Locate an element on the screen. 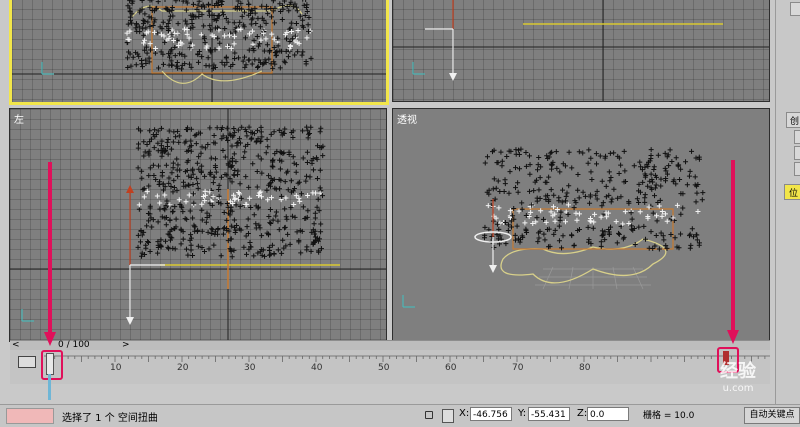 The image size is (800, 427). y-coordinate-field: -55.431 is located at coordinates (549, 414).